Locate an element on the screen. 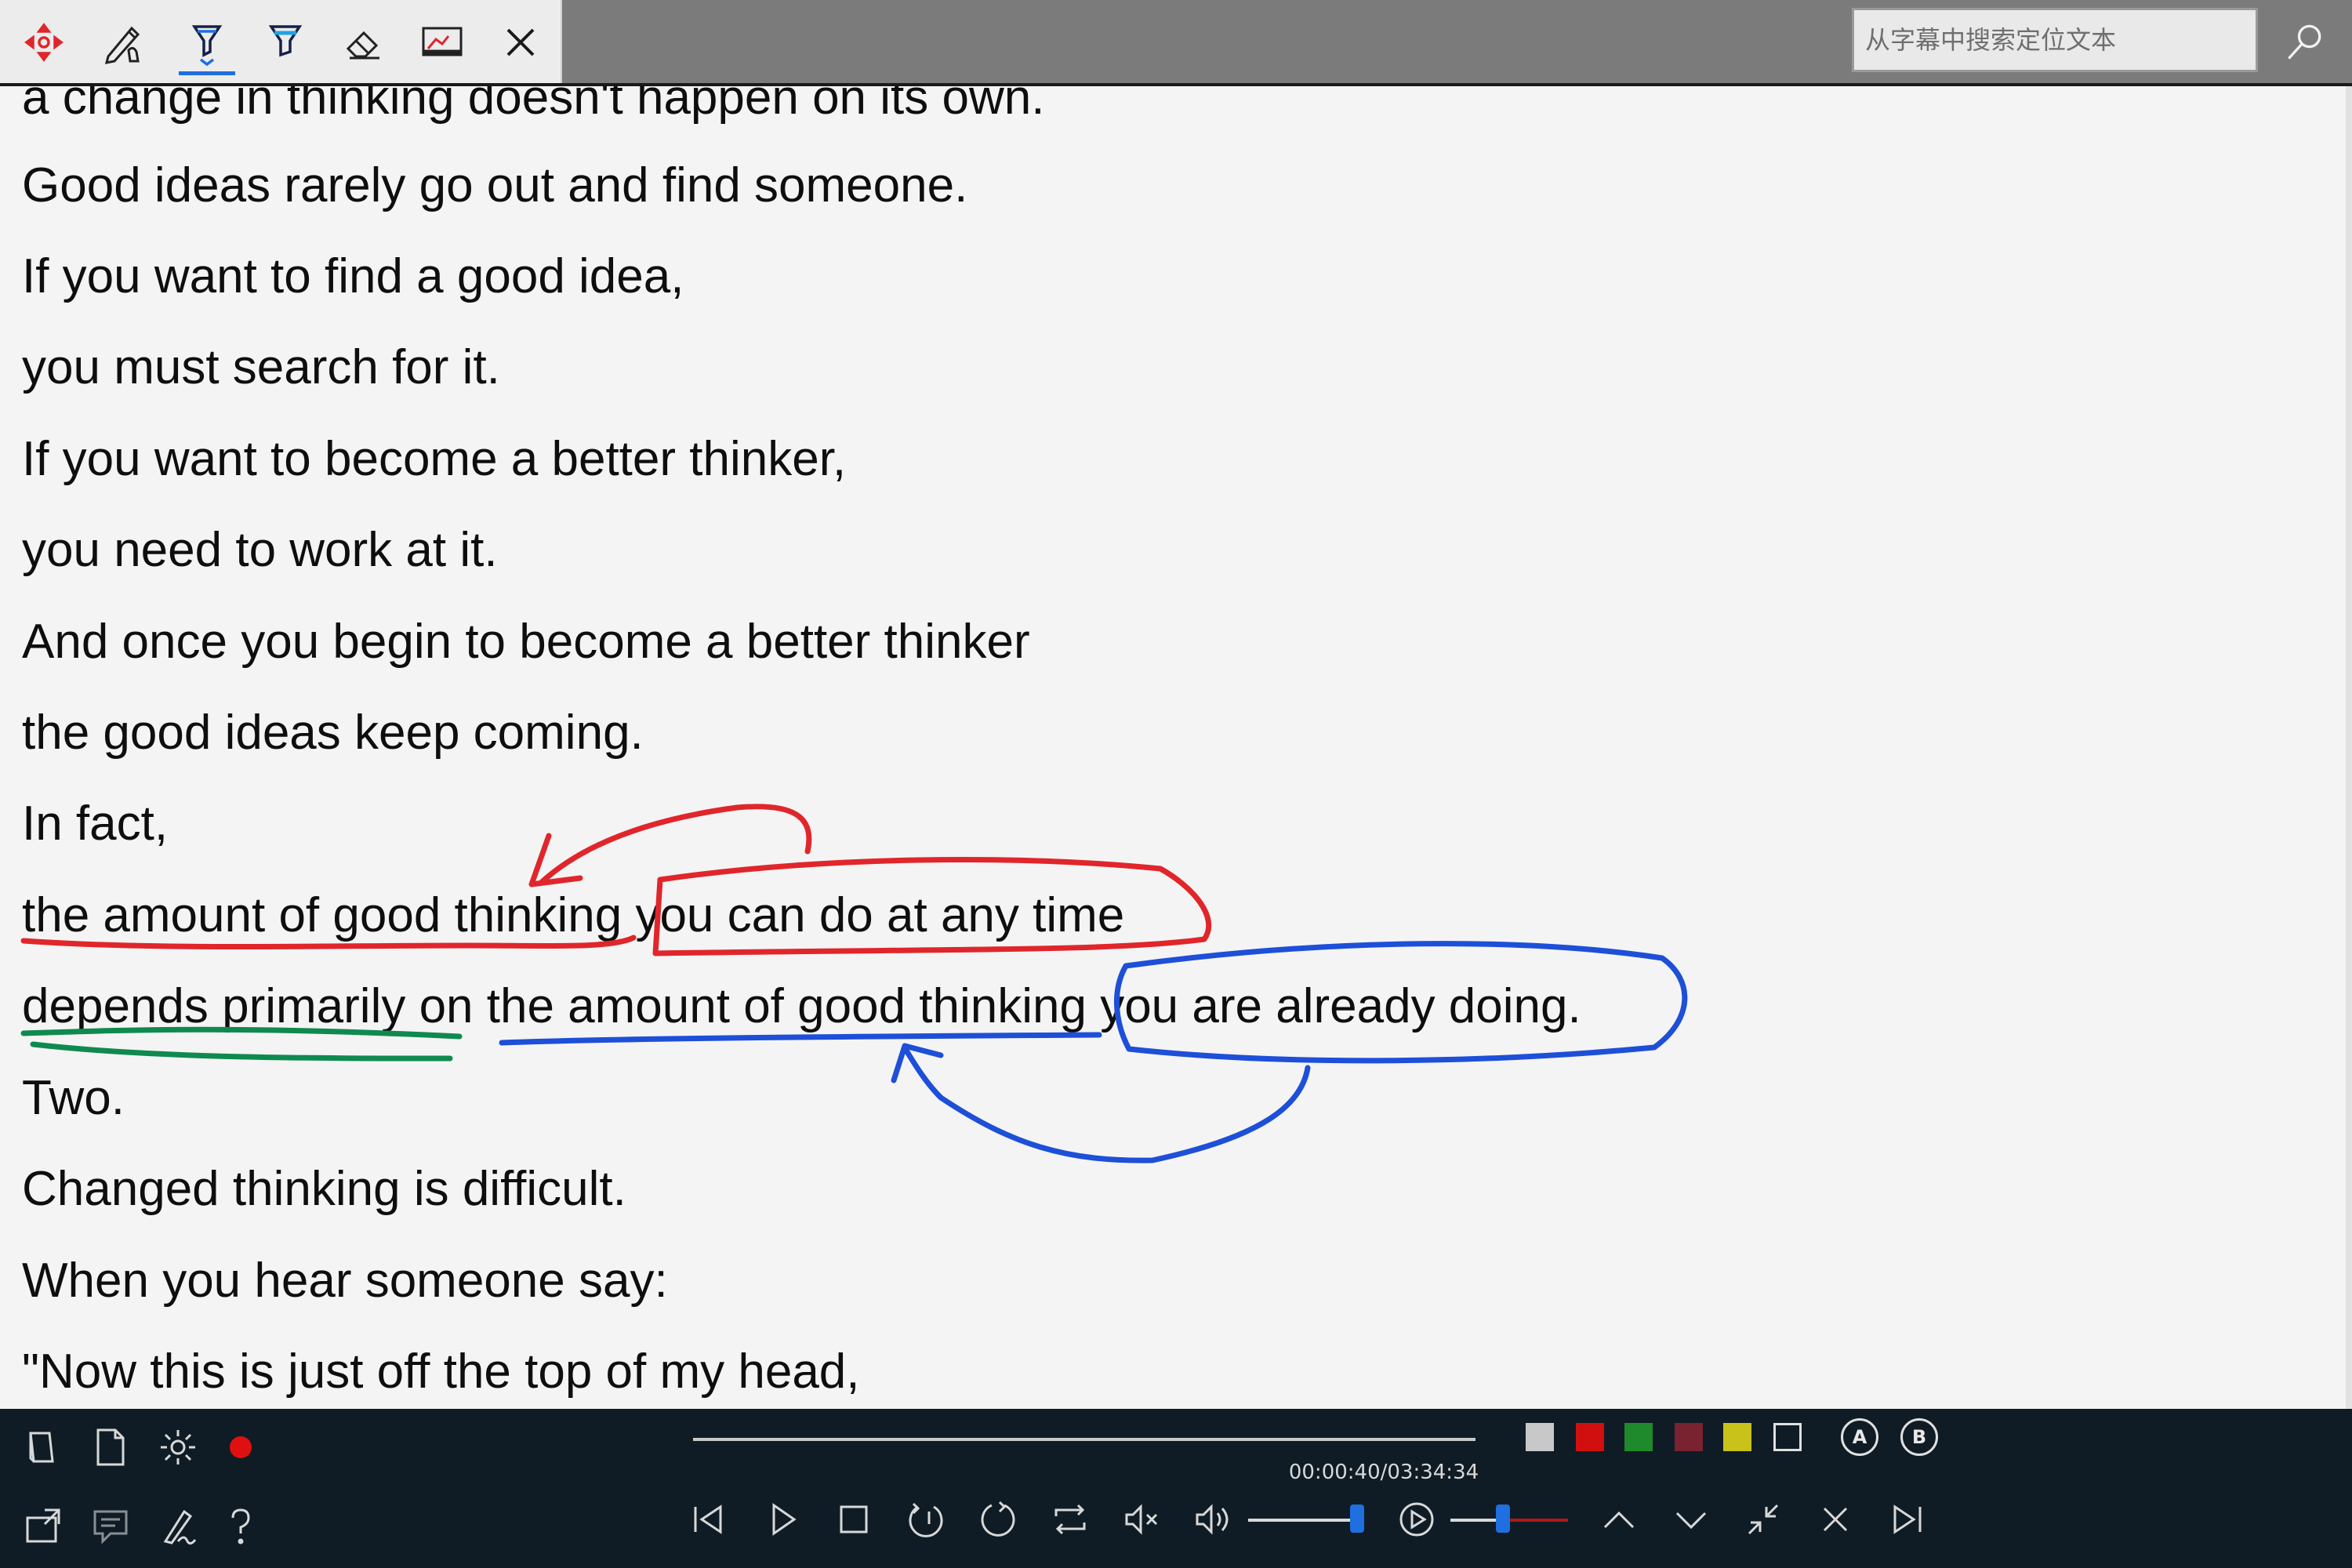 The width and height of the screenshot is (2352, 1568). book-icon is located at coordinates (43, 1447).